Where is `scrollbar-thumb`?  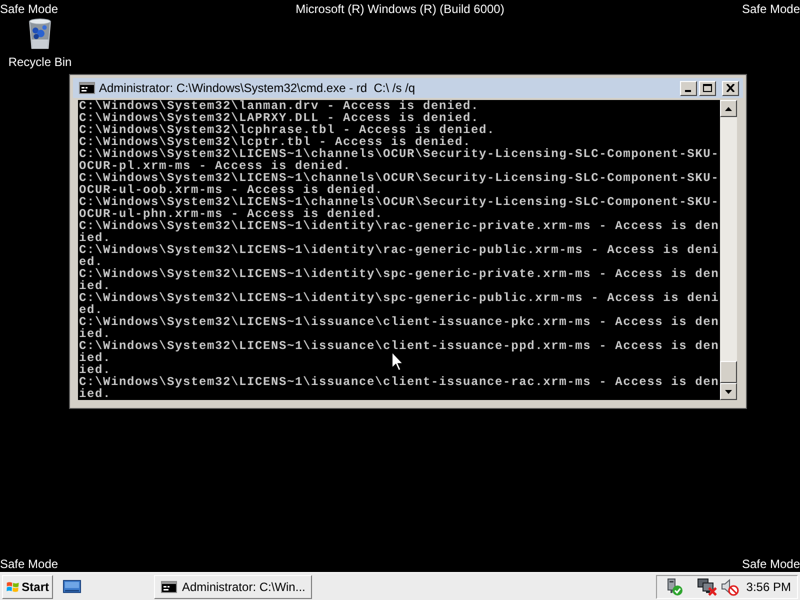
scrollbar-thumb is located at coordinates (728, 372).